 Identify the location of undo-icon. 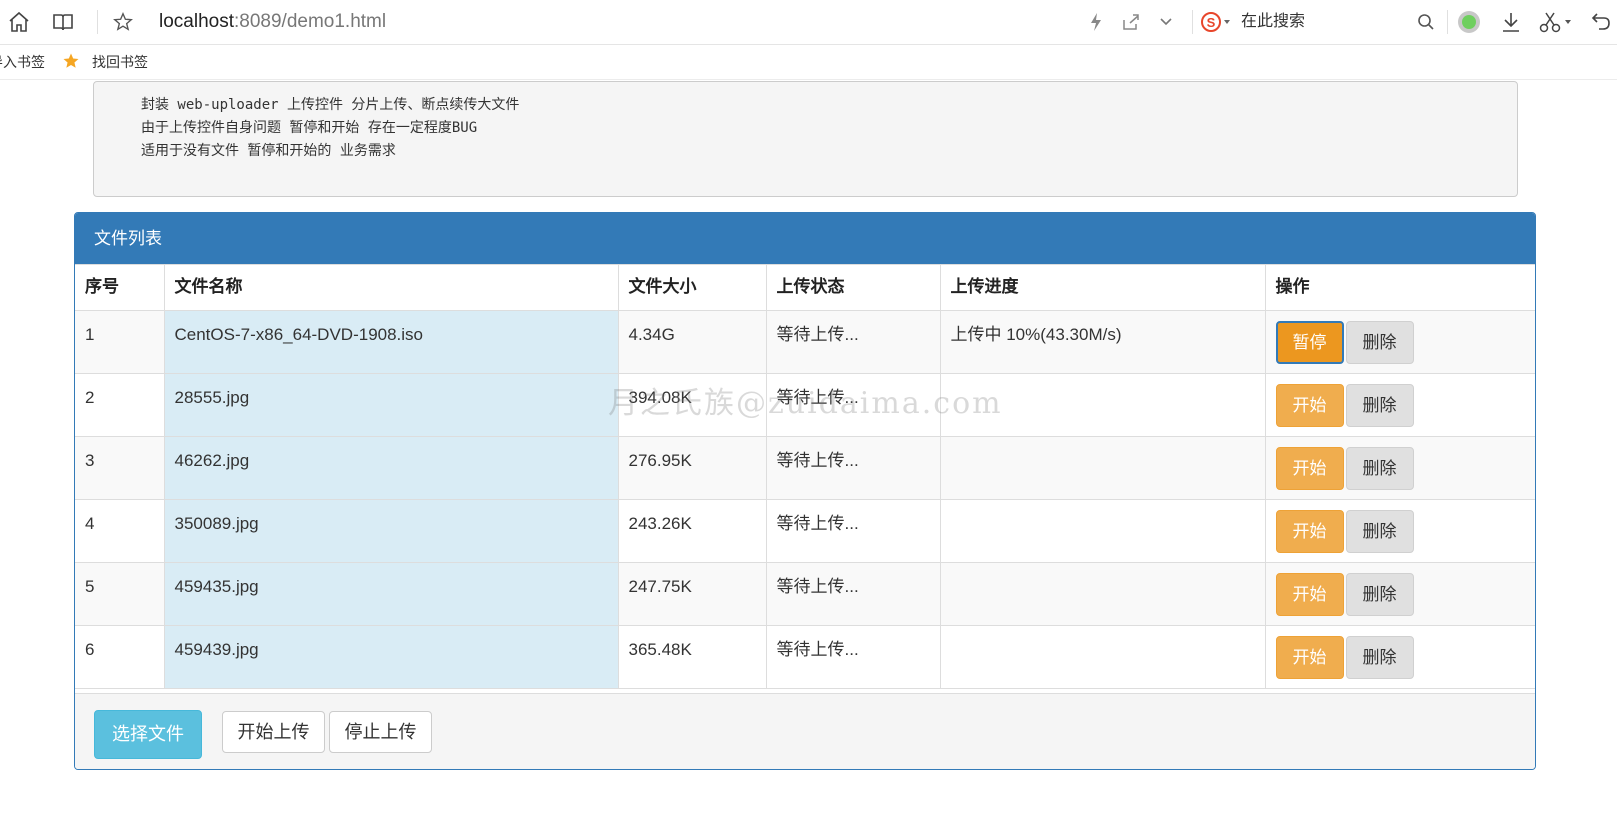
(1601, 22).